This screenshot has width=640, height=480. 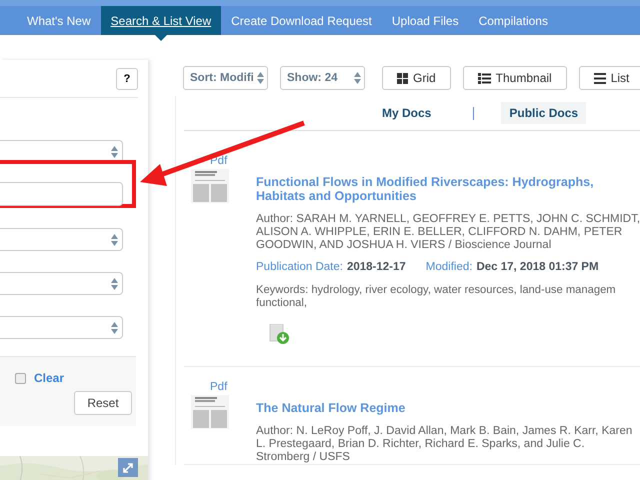 What do you see at coordinates (416, 78) in the screenshot?
I see `view-button: Grid` at bounding box center [416, 78].